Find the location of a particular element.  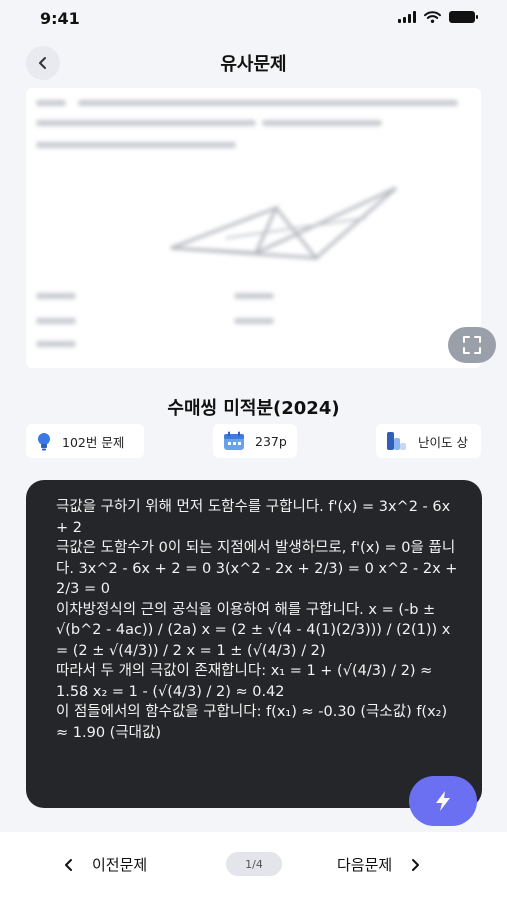

fullscreen-icon is located at coordinates (472, 345).